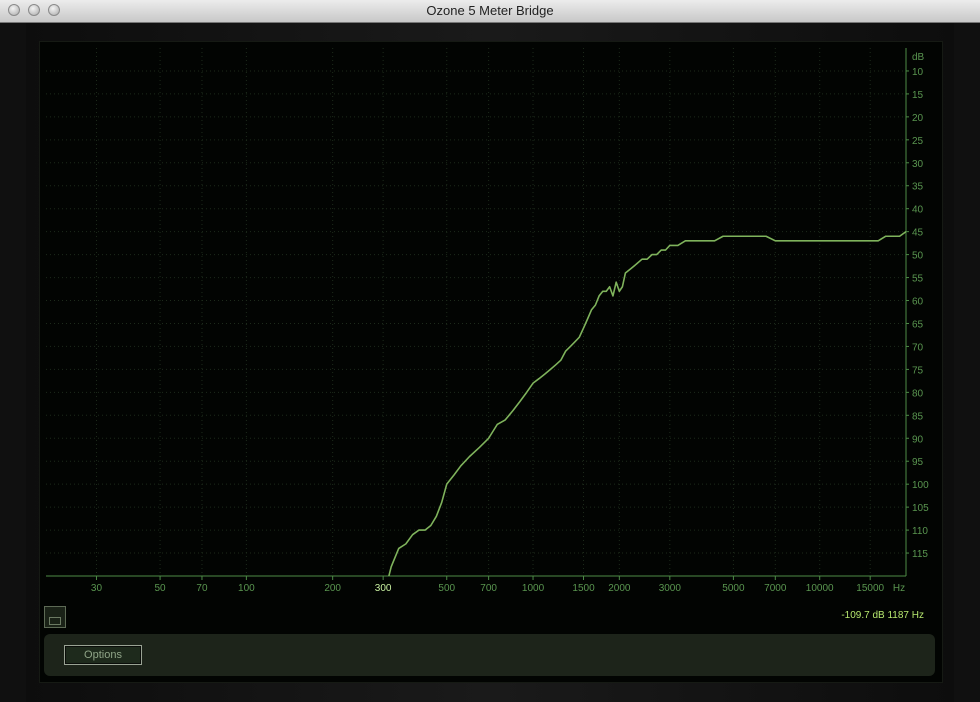 This screenshot has height=702, width=980. I want to click on y-axis-label: dB, so click(918, 57).